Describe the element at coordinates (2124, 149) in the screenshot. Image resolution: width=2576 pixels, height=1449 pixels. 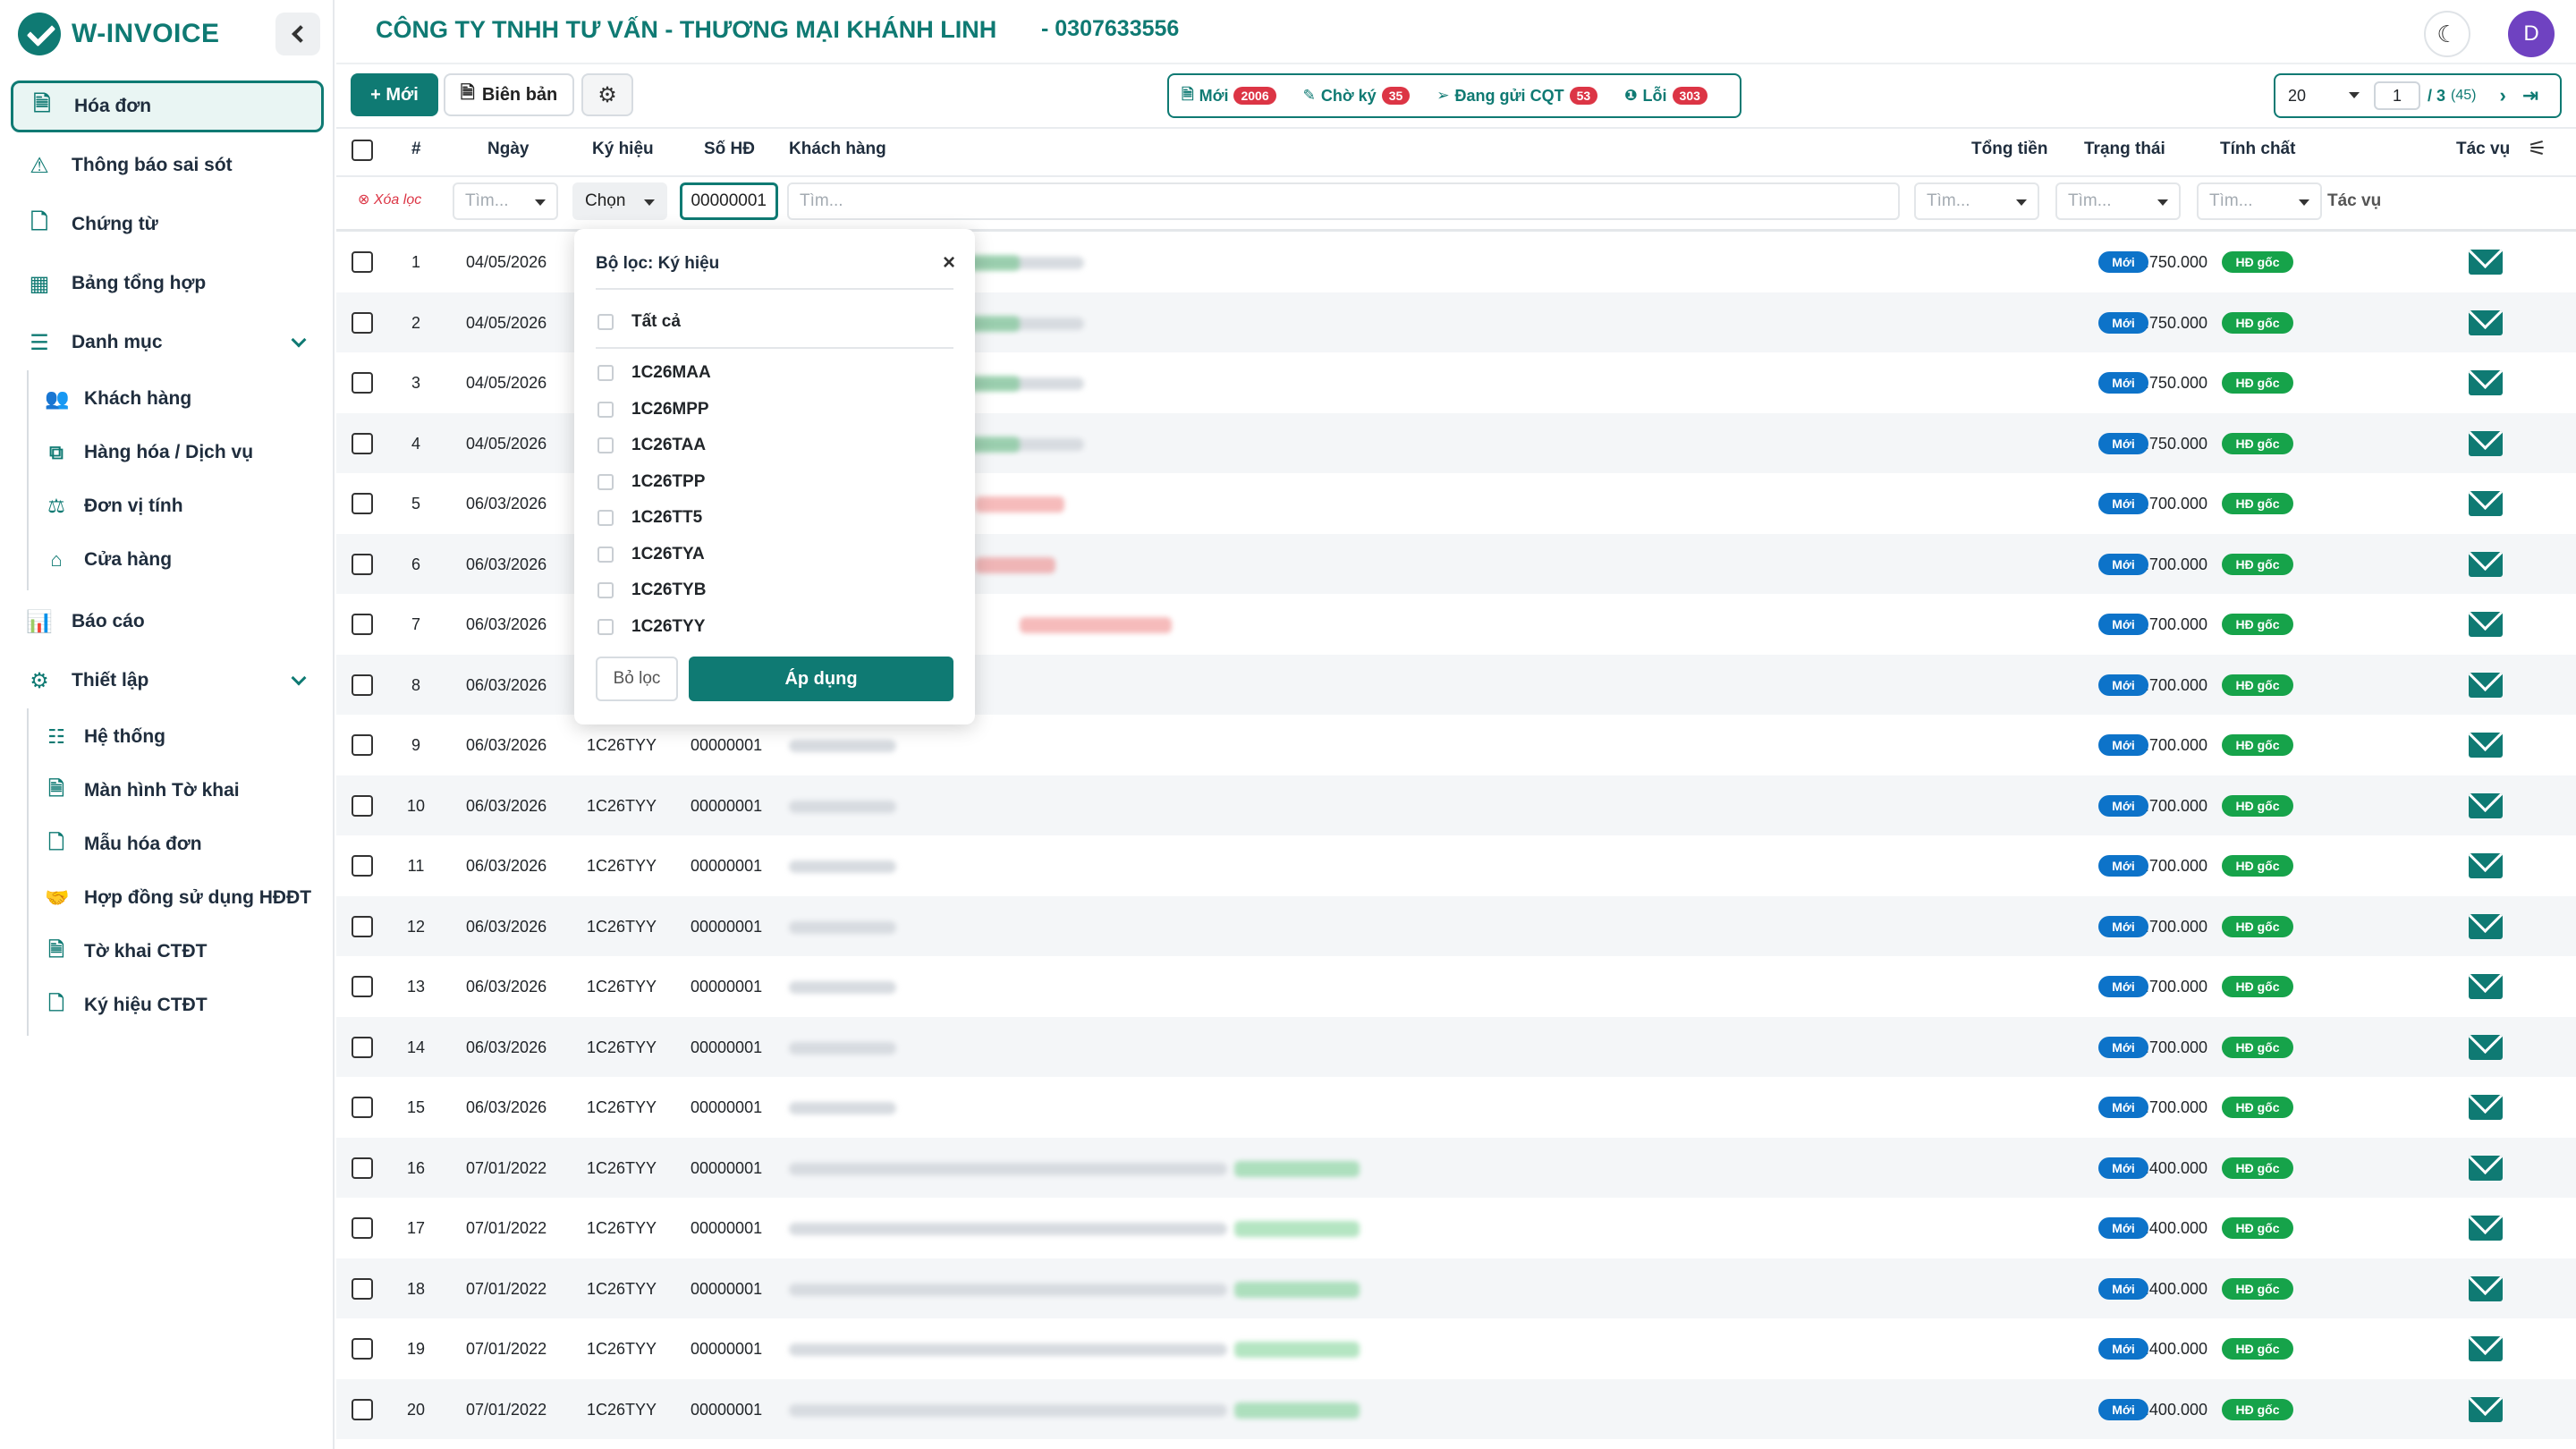
I see `col-status: Trạng thái` at that location.